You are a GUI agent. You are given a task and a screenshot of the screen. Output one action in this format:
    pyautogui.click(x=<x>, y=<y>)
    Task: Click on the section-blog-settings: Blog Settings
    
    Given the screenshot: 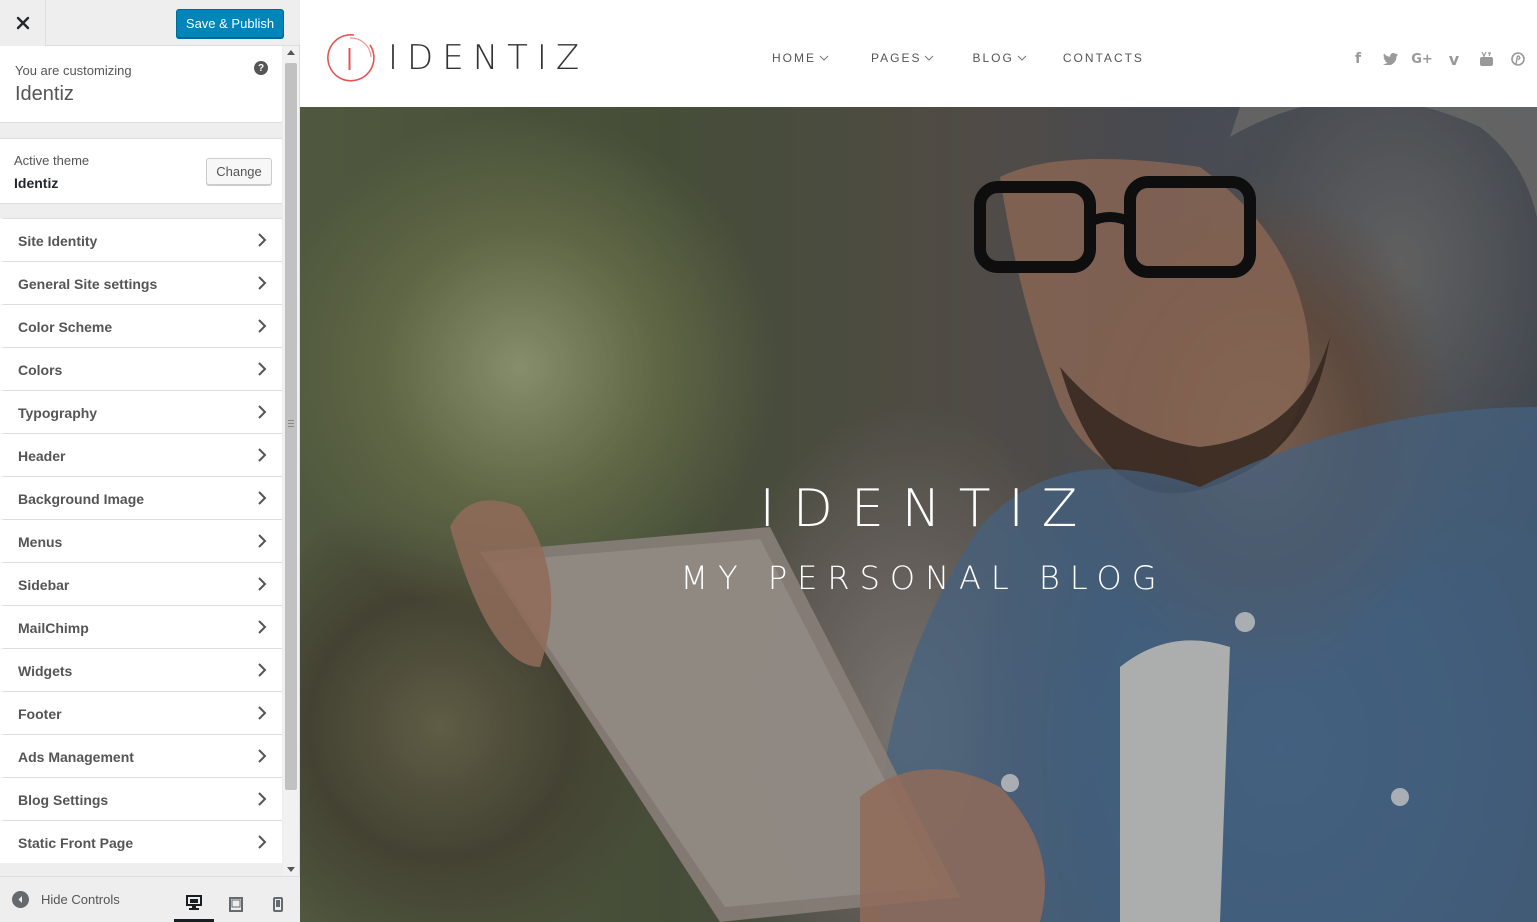 What is the action you would take?
    pyautogui.click(x=141, y=798)
    